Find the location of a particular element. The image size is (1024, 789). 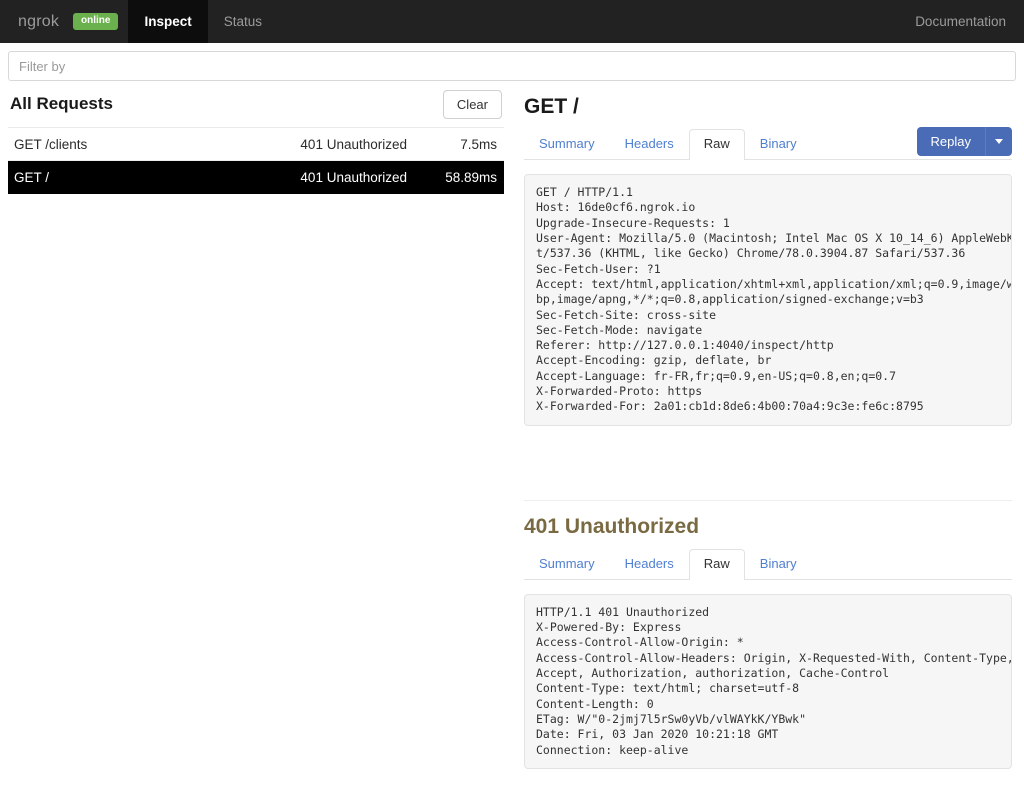

replay-button-group: Replay is located at coordinates (964, 141).